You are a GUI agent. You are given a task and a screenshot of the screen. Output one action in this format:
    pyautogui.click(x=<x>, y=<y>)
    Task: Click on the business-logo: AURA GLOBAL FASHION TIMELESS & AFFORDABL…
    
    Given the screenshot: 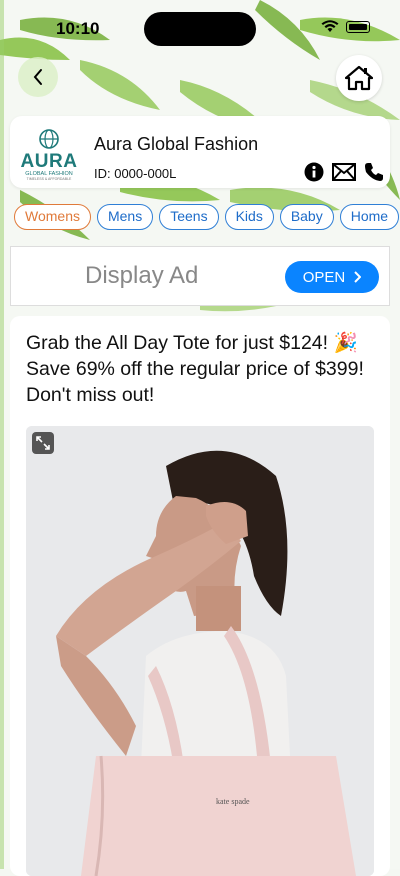 What is the action you would take?
    pyautogui.click(x=49, y=154)
    